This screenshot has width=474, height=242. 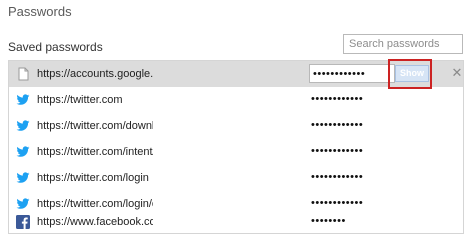 What do you see at coordinates (412, 73) in the screenshot?
I see `show-password-button: Show` at bounding box center [412, 73].